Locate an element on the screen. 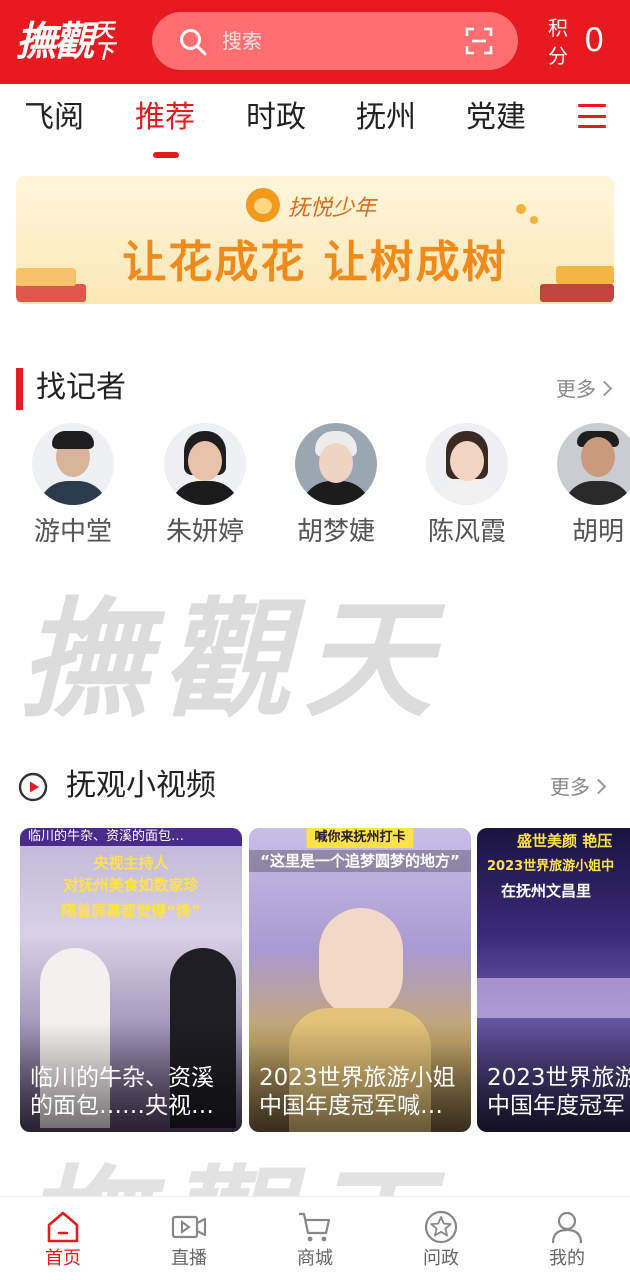 The image size is (630, 1280). reporters-more-link: 更多 is located at coordinates (584, 389).